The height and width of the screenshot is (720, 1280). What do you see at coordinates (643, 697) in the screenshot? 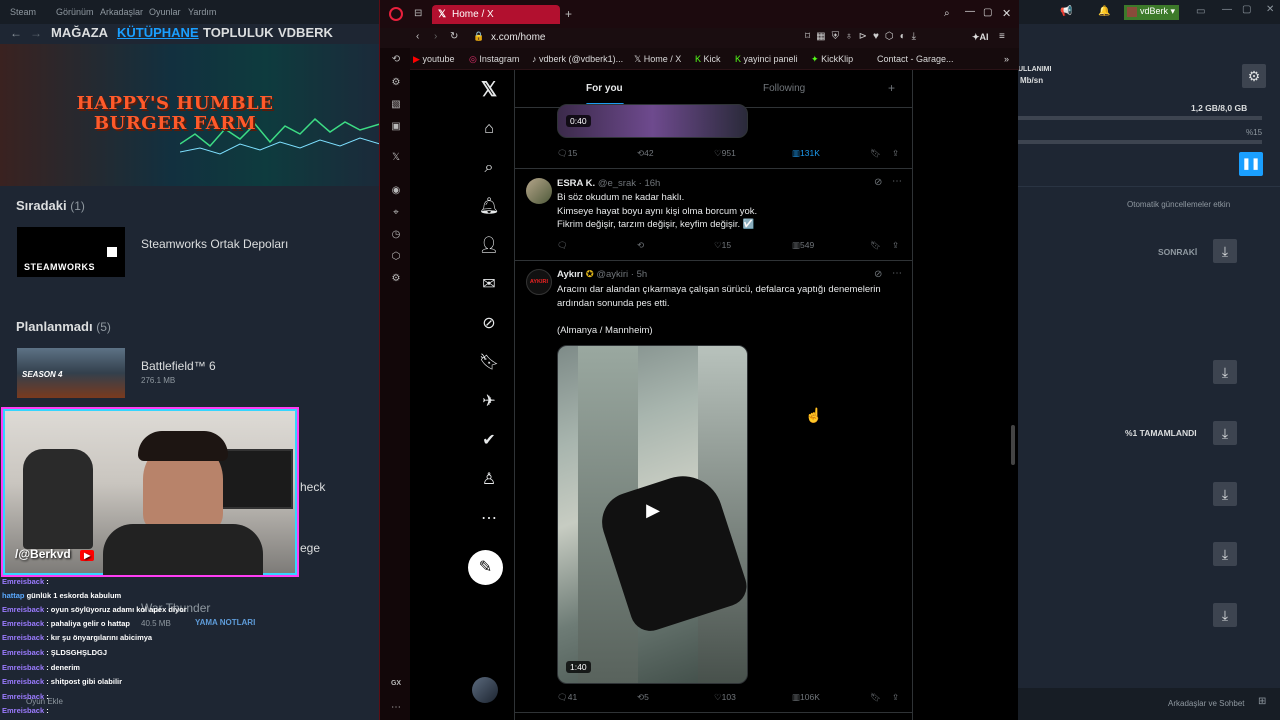
I see `retweet-button: ⟲ 5` at bounding box center [643, 697].